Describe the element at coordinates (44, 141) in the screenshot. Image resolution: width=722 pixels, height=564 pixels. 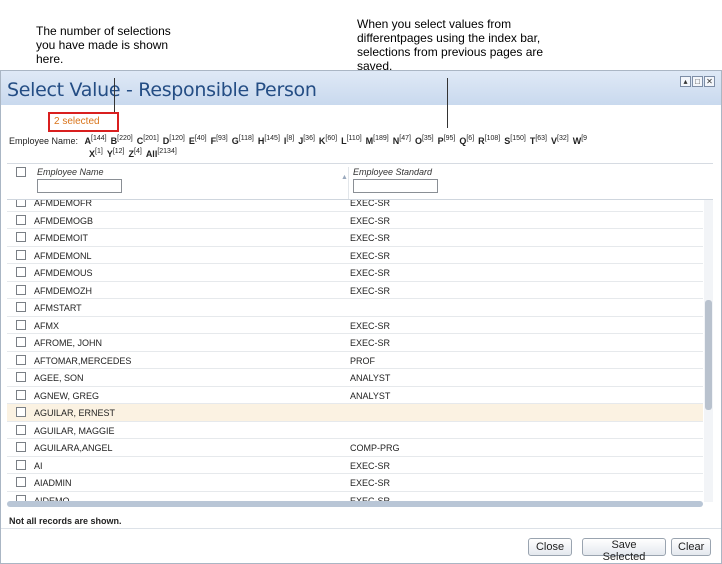
I see `index-bar-label: Employee Name:` at that location.